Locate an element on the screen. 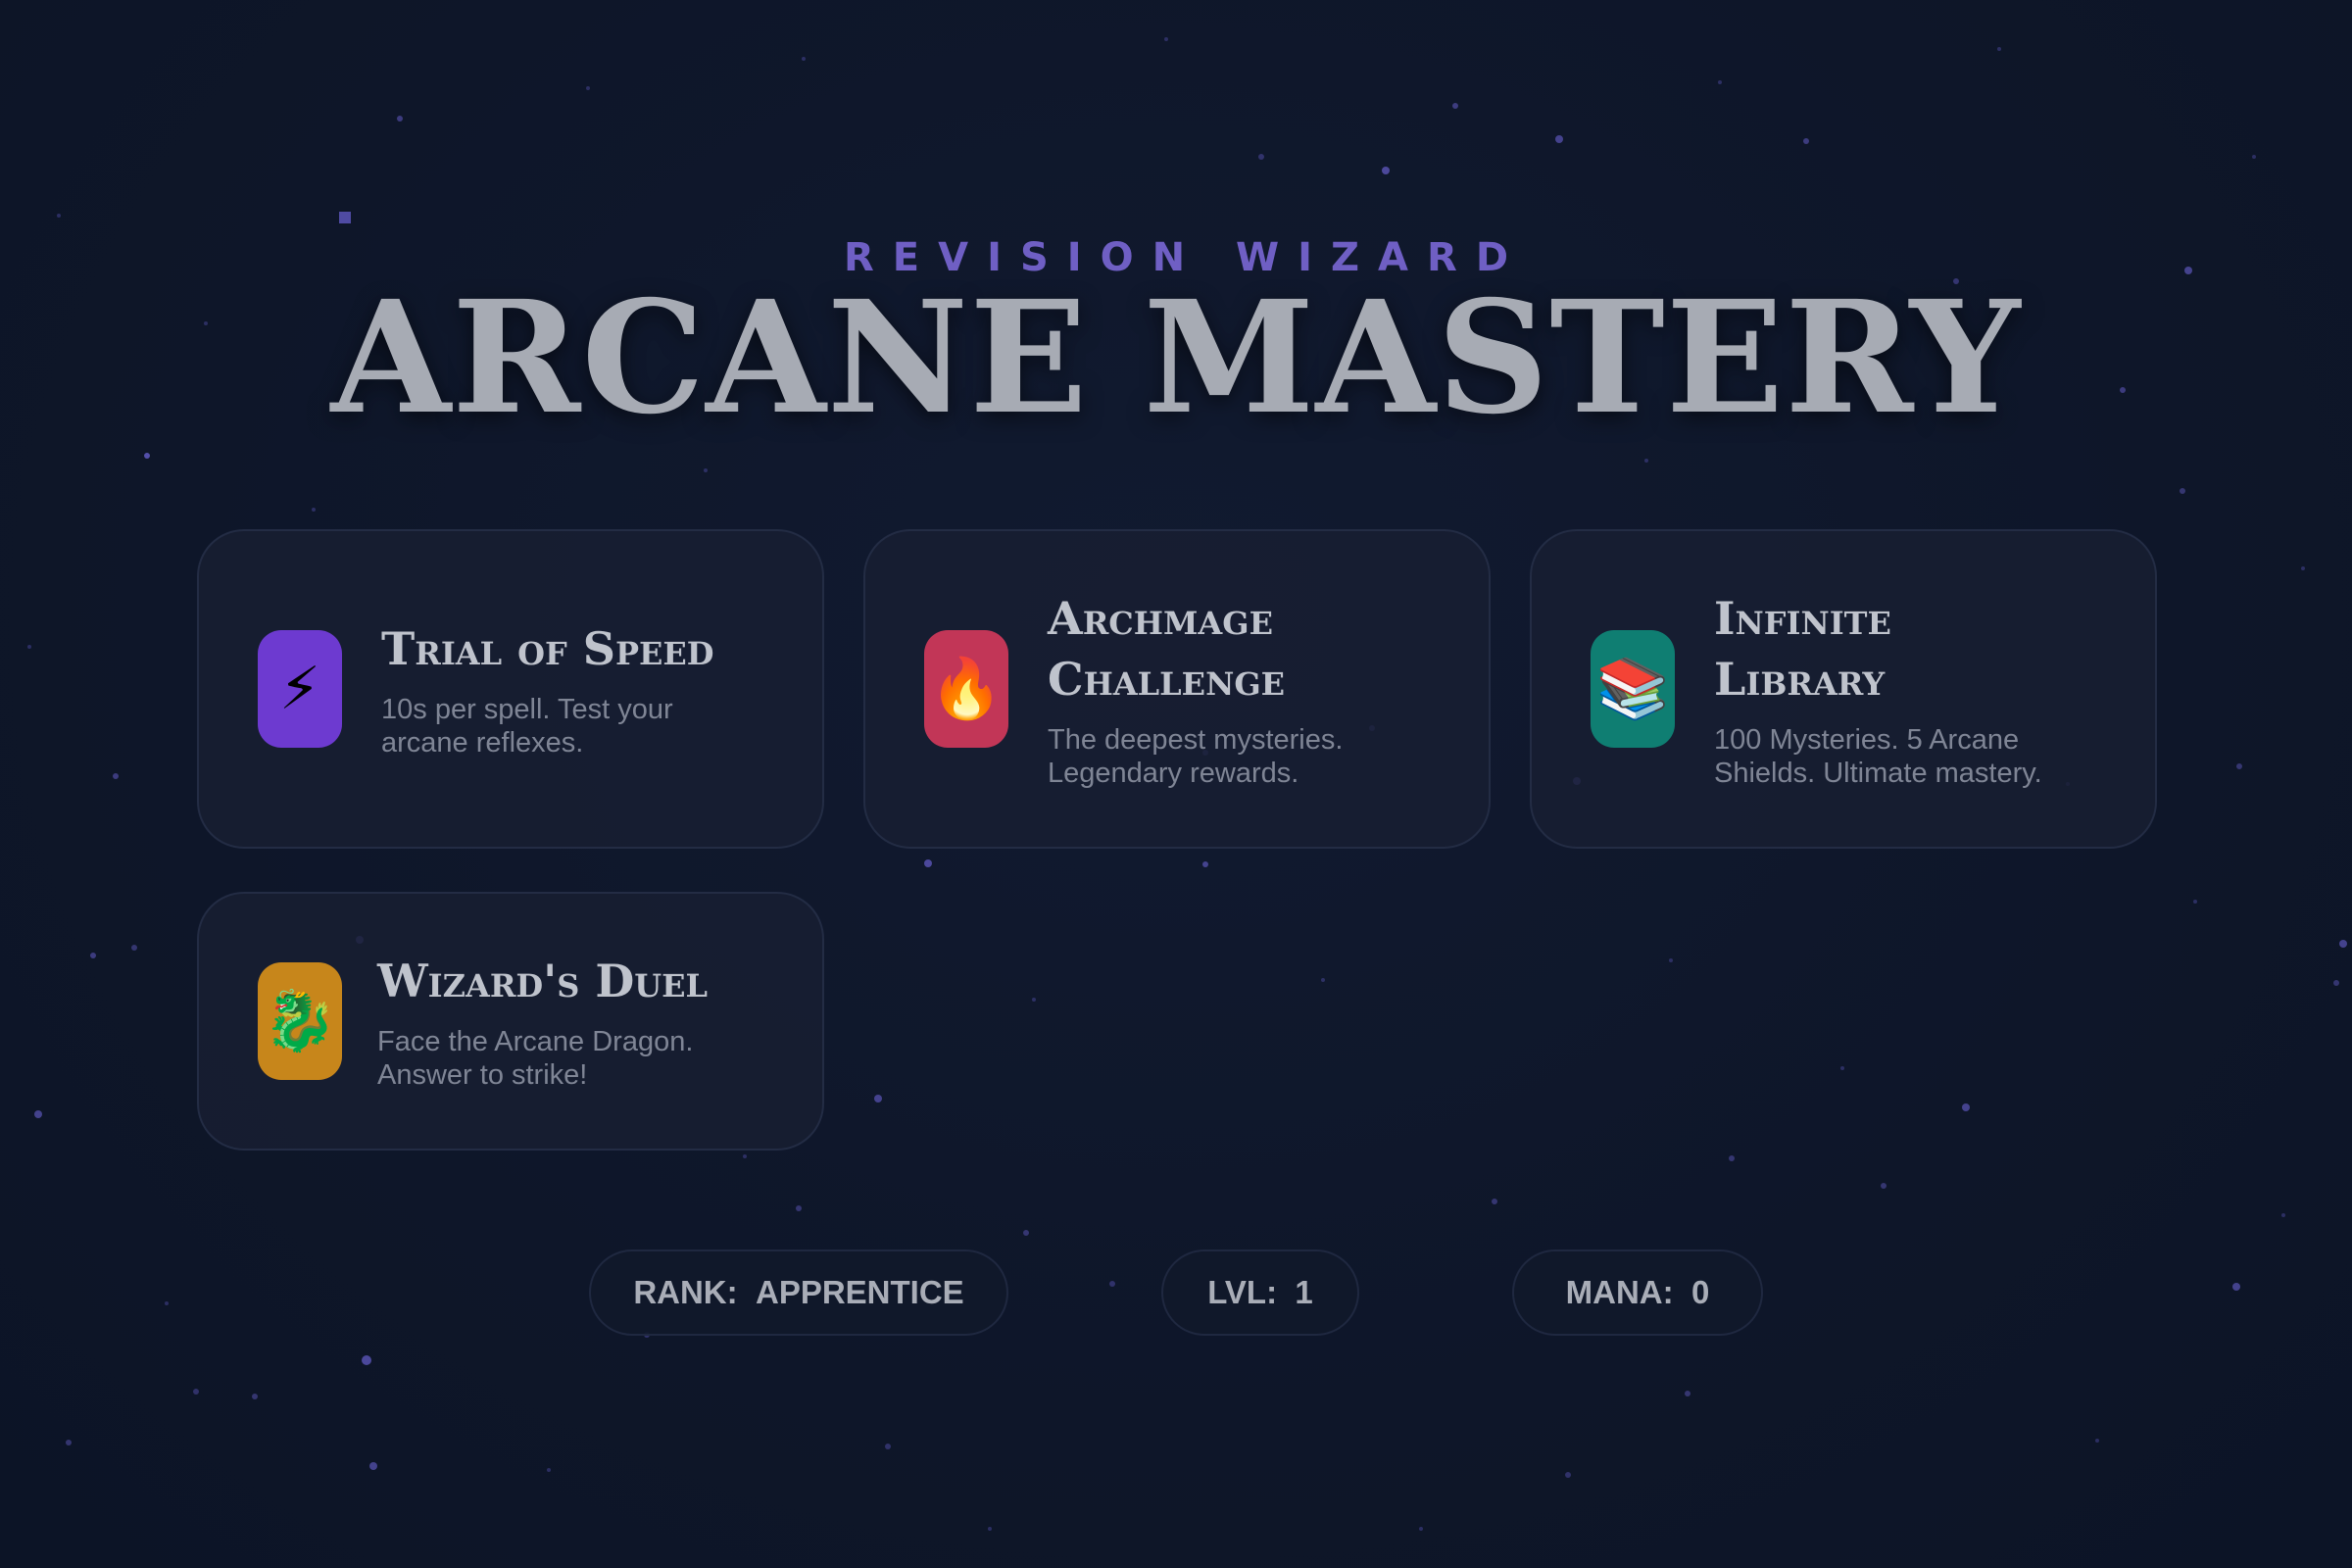 The image size is (2352, 1568). mana-value: 0 is located at coordinates (1700, 1292).